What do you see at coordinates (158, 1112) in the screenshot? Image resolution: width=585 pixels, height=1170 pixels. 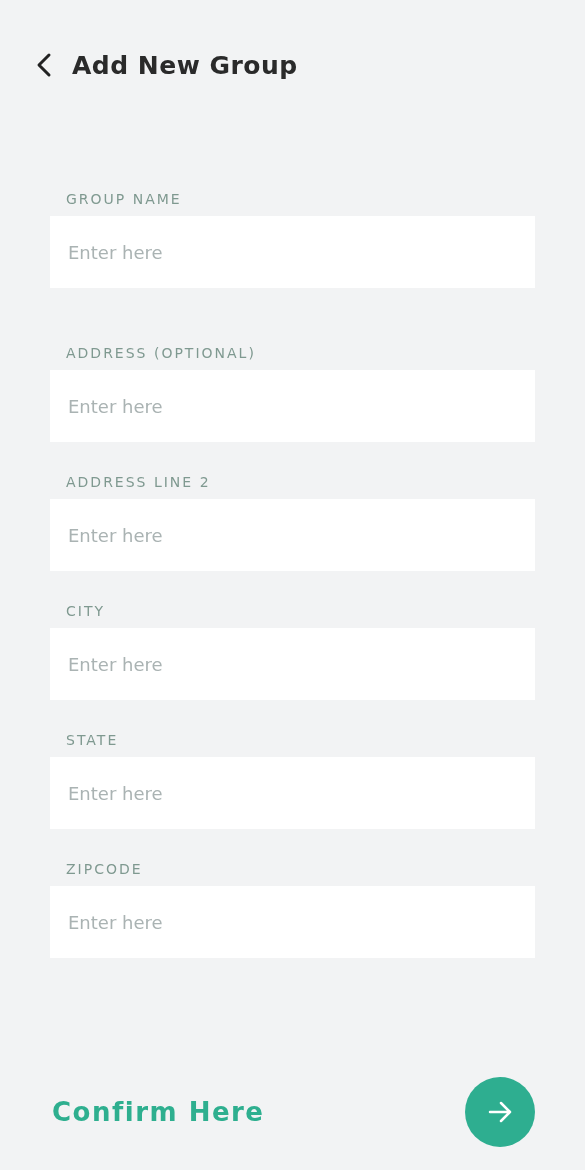 I see `confirm-text: Confirm Here` at bounding box center [158, 1112].